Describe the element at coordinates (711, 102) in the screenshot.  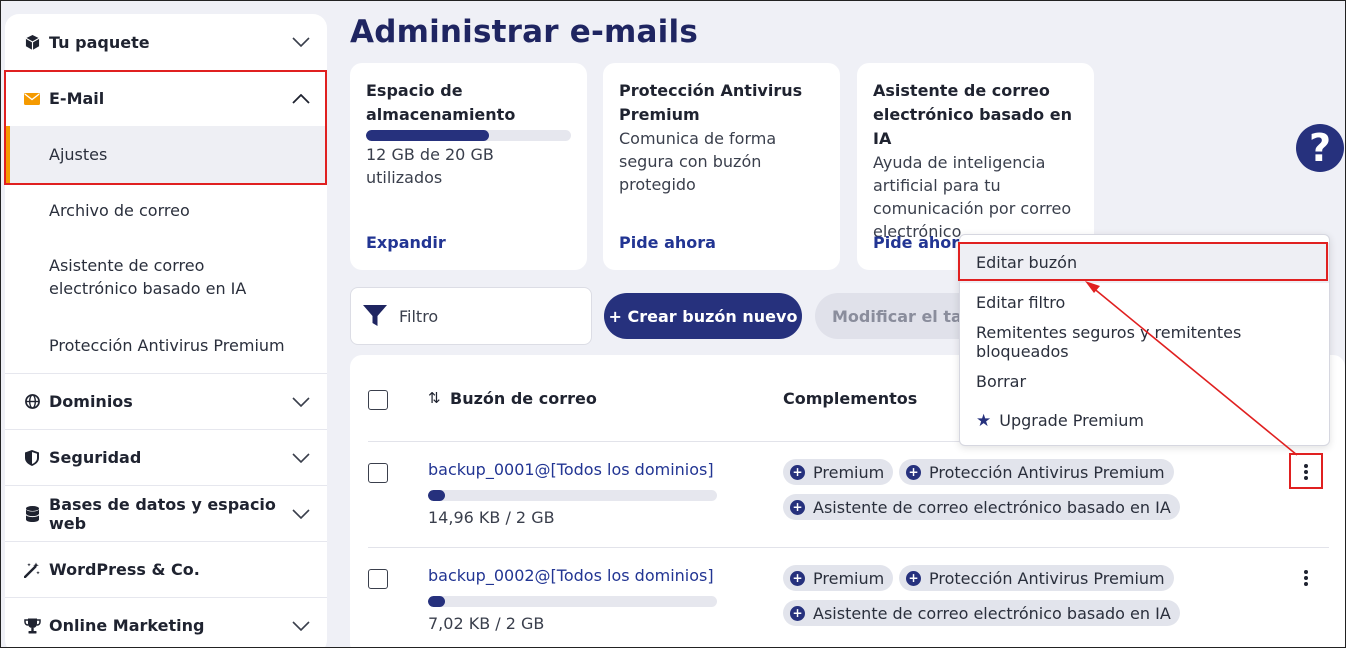
I see `card-title: Protección Antivirus Premium` at that location.